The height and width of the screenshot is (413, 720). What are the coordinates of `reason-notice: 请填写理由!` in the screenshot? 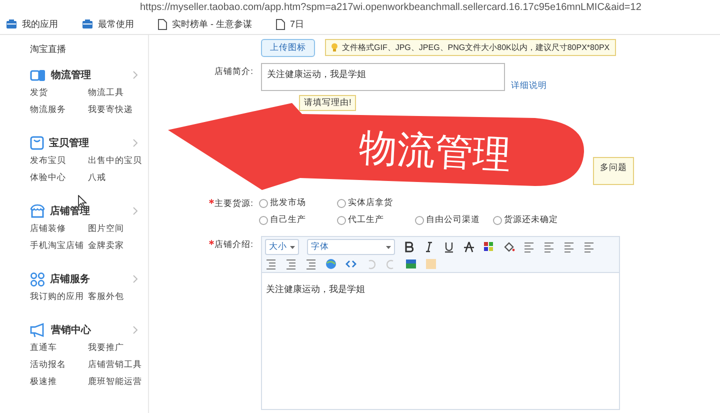 It's located at (327, 103).